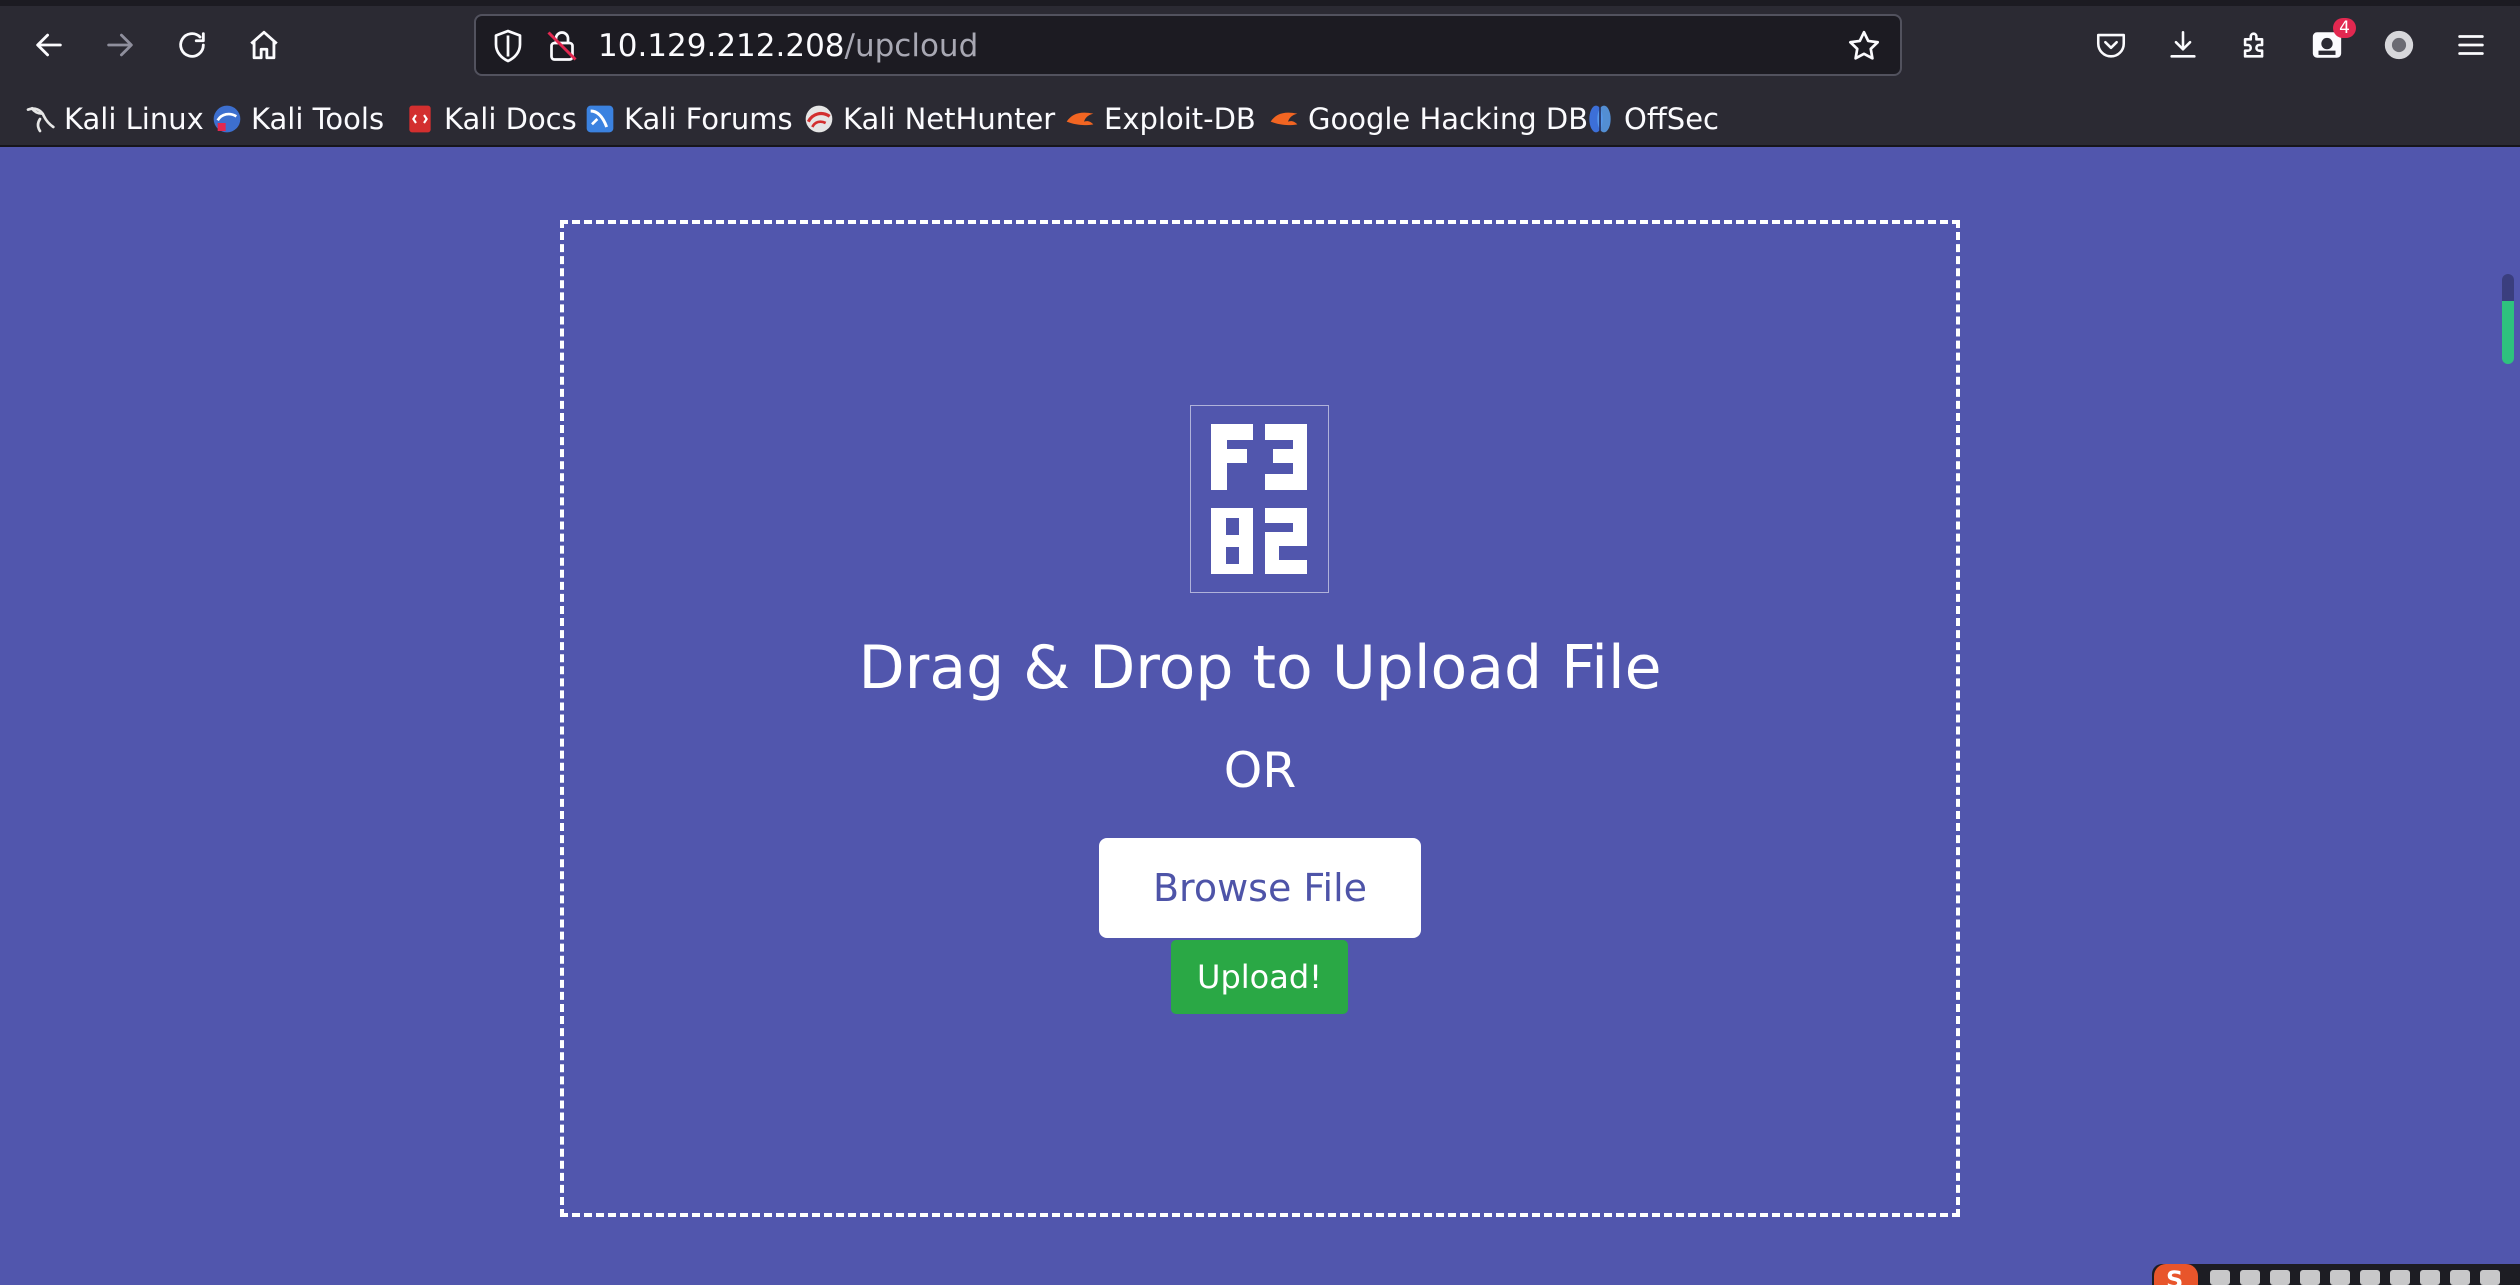 The height and width of the screenshot is (1285, 2520). I want to click on kali-dragon-icon, so click(40, 119).